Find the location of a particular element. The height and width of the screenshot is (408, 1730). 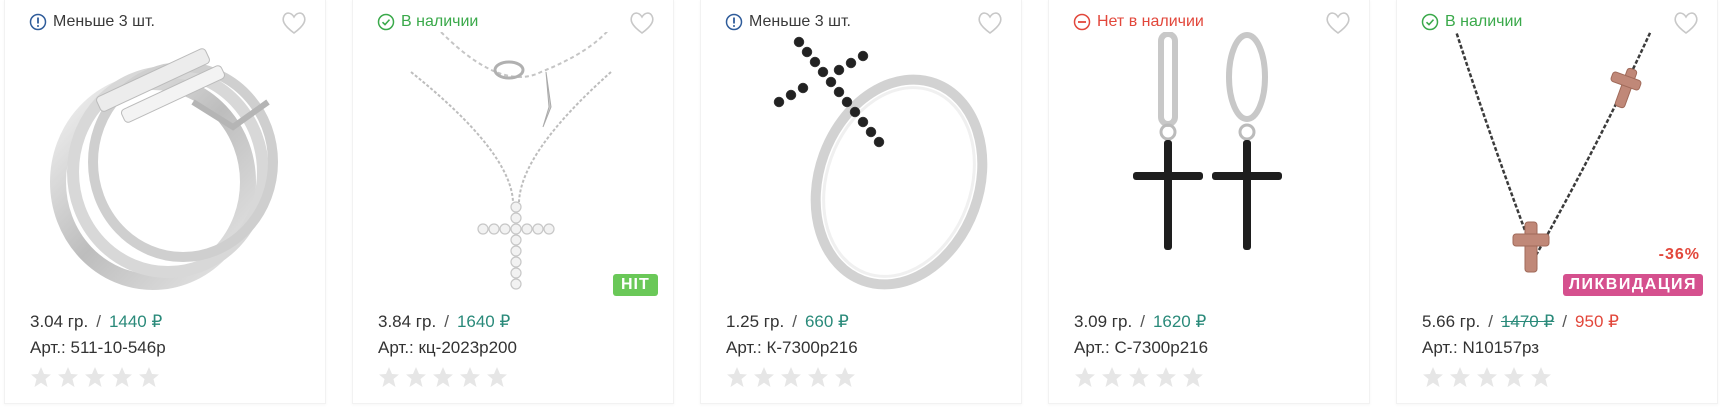

stock-status: Нет в наличии is located at coordinates (1138, 22).